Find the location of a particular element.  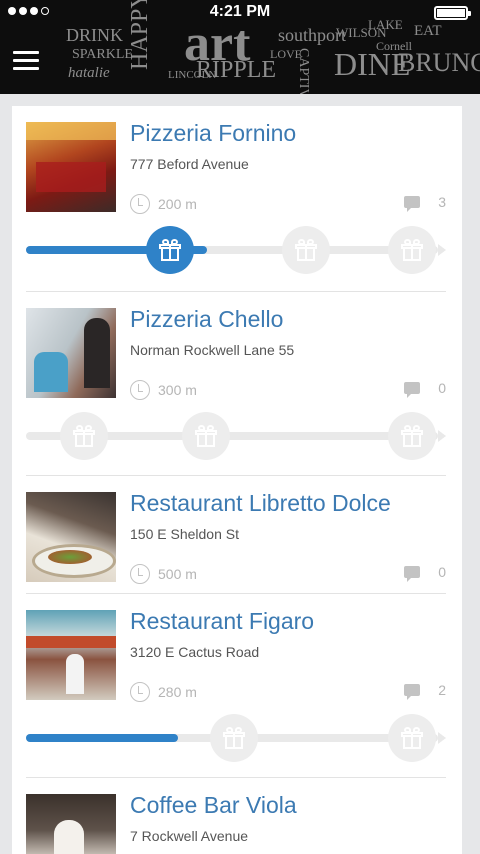

distance-value: 300 m is located at coordinates (177, 390).